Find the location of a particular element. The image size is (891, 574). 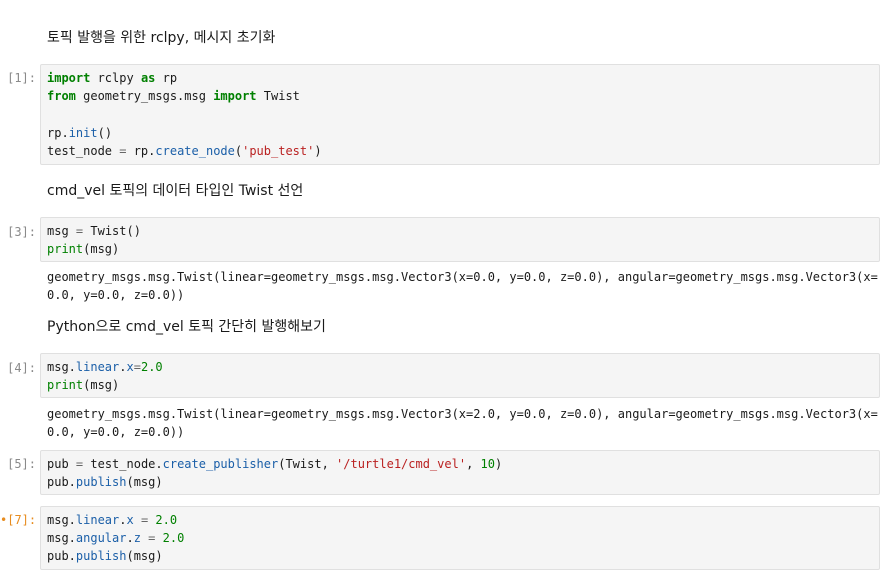

code-line: msg.linear.x=2.0 is located at coordinates (105, 367).